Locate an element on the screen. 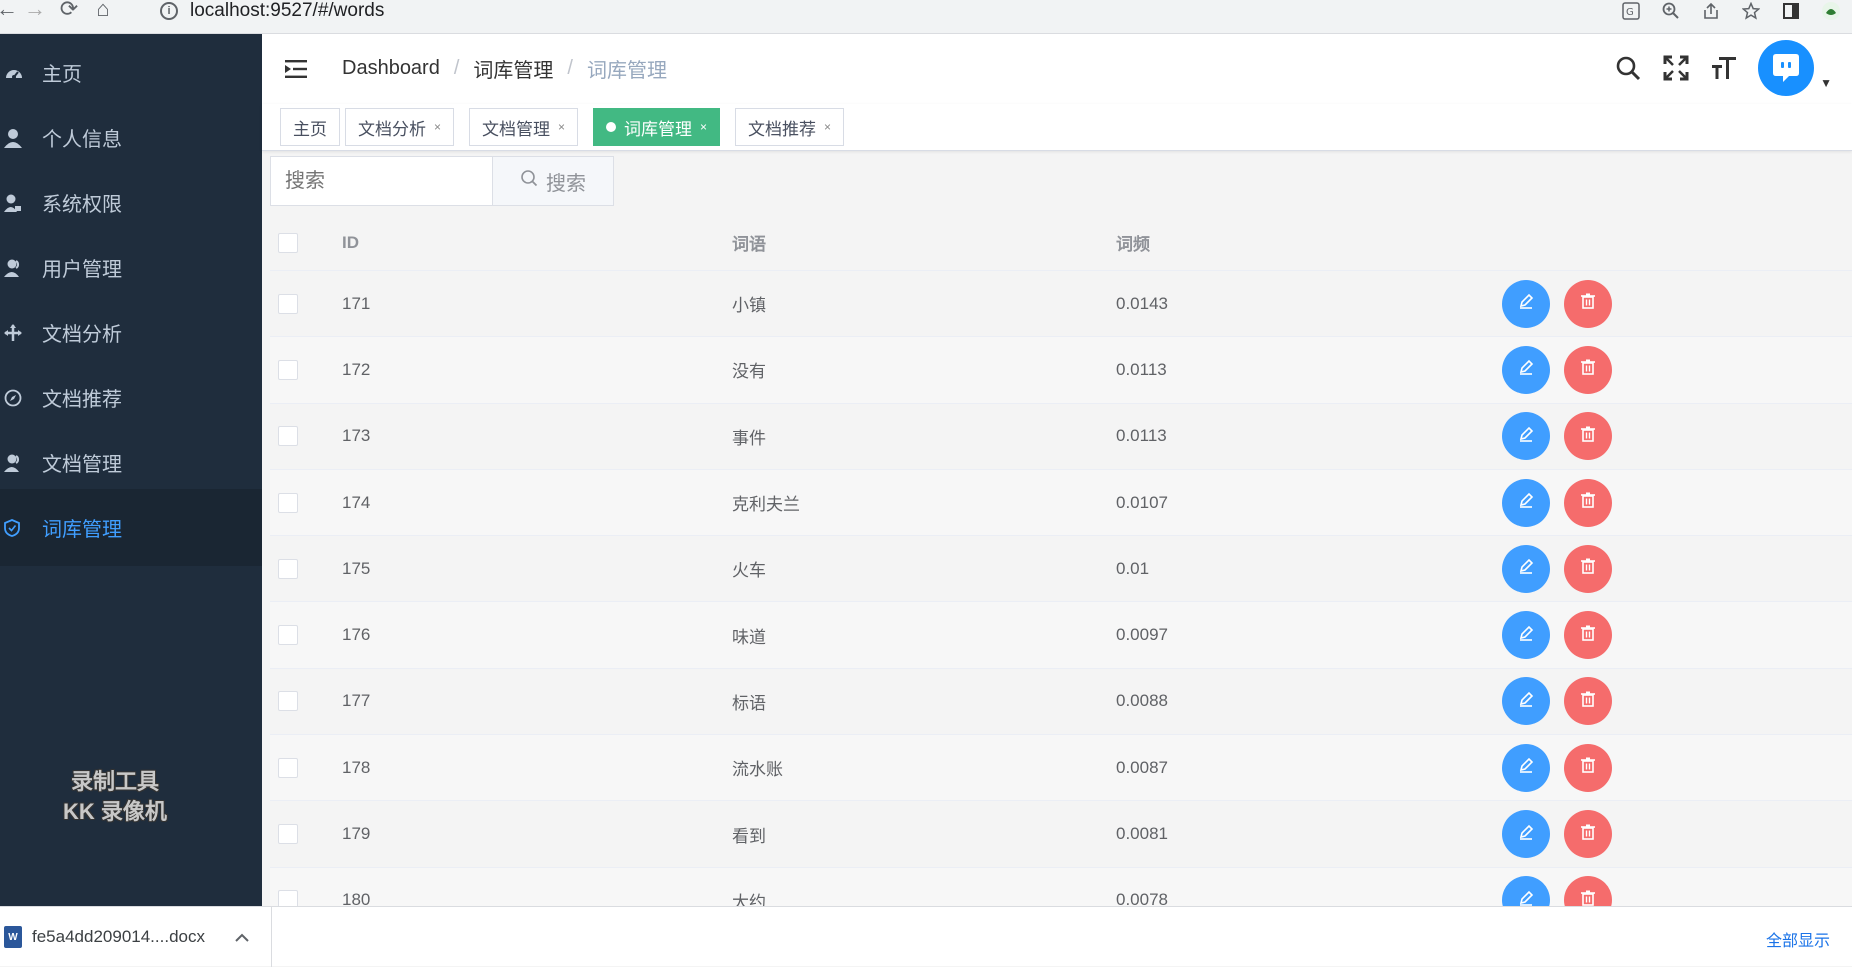 This screenshot has height=967, width=1852. cell-word: 事件 is located at coordinates (749, 438).